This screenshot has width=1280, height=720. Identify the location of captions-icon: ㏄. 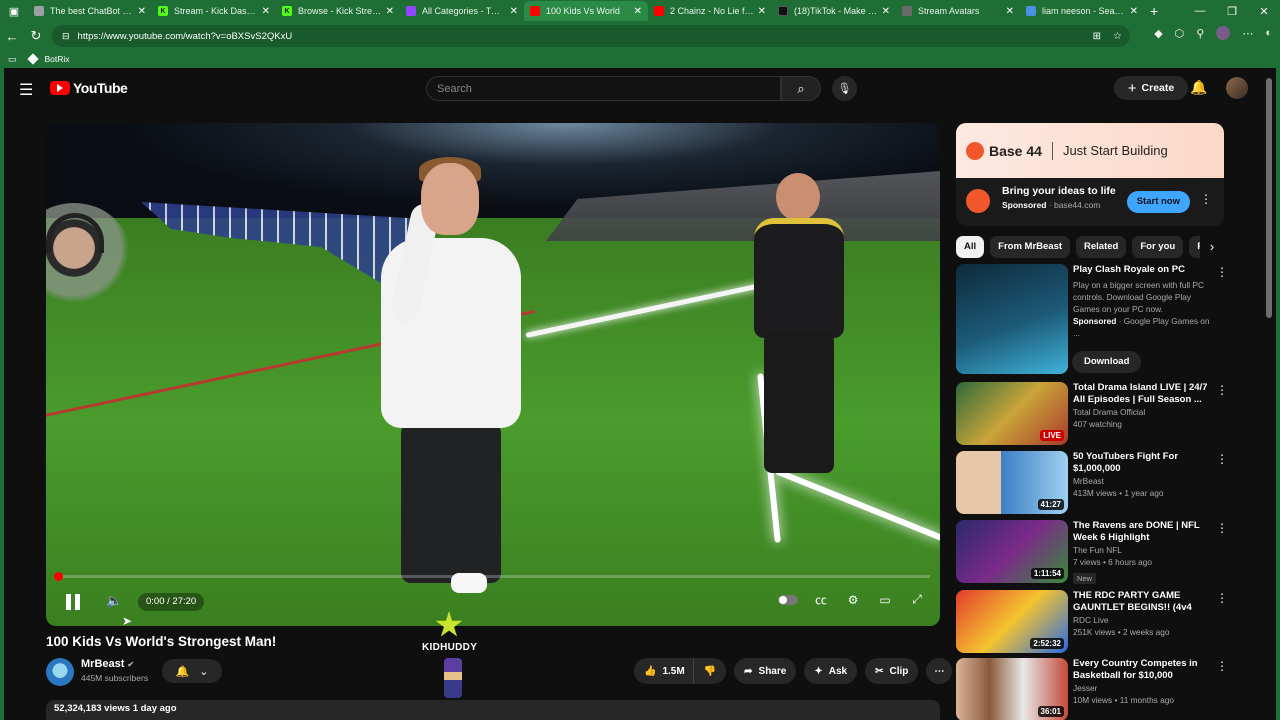
(821, 599).